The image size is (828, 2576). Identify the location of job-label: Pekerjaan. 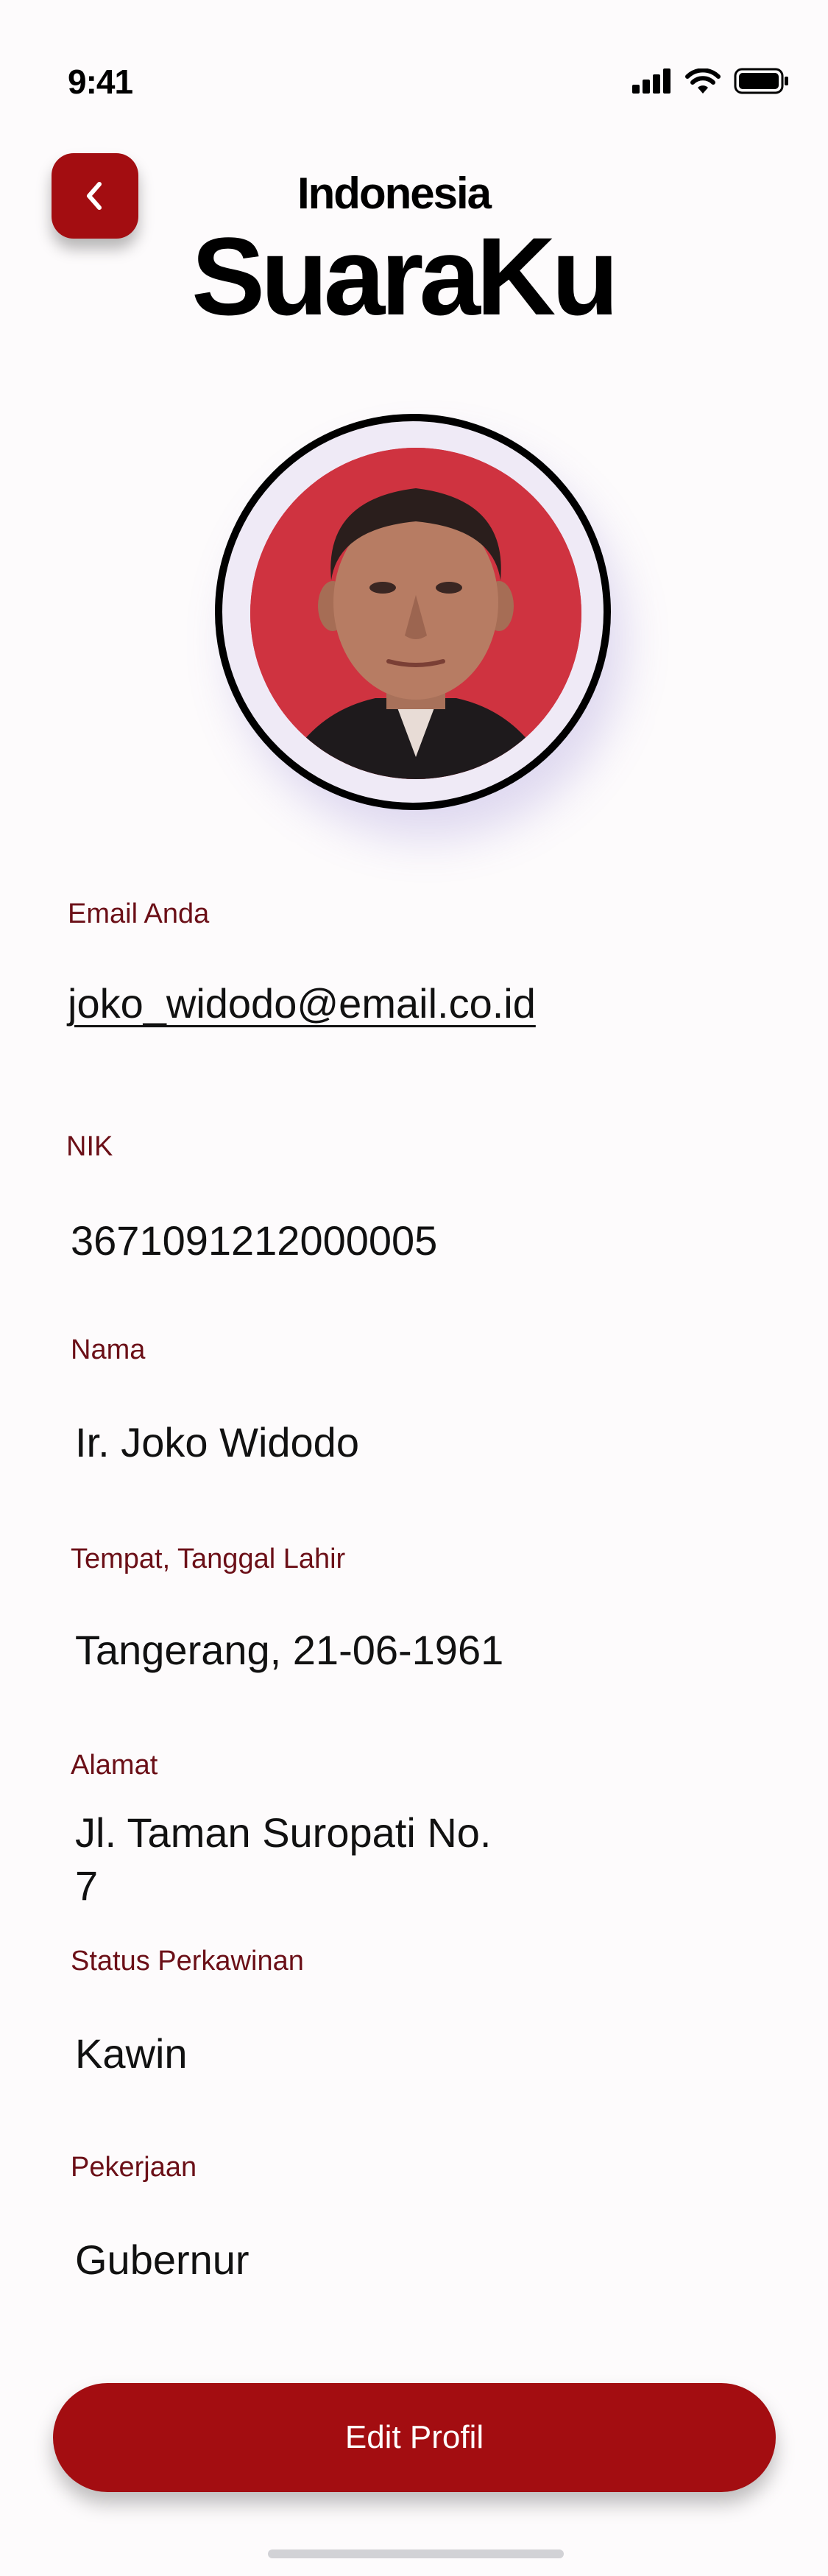
(134, 2167).